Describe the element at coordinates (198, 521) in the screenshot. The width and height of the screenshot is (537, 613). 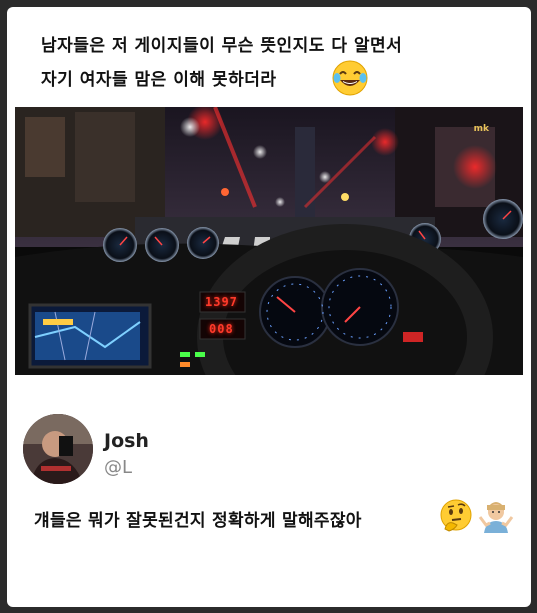
I see `tweet-text: 걔들은 뭐가 잘못된건지 정확하게 말해주잖아` at that location.